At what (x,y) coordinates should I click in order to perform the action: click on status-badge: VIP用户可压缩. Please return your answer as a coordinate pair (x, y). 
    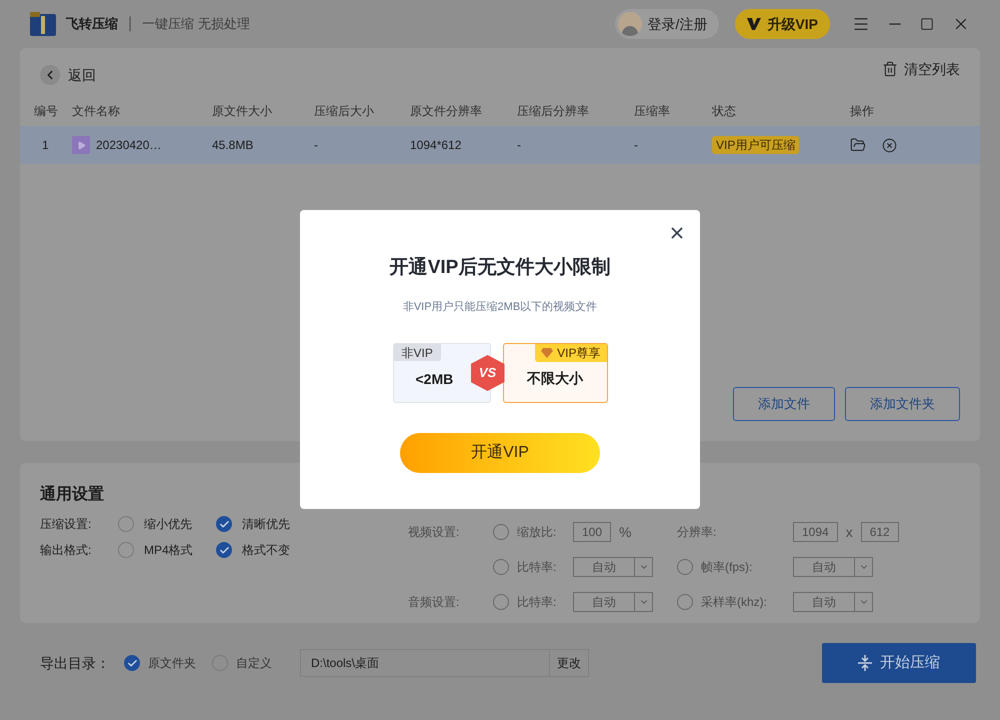
    Looking at the image, I should click on (756, 145).